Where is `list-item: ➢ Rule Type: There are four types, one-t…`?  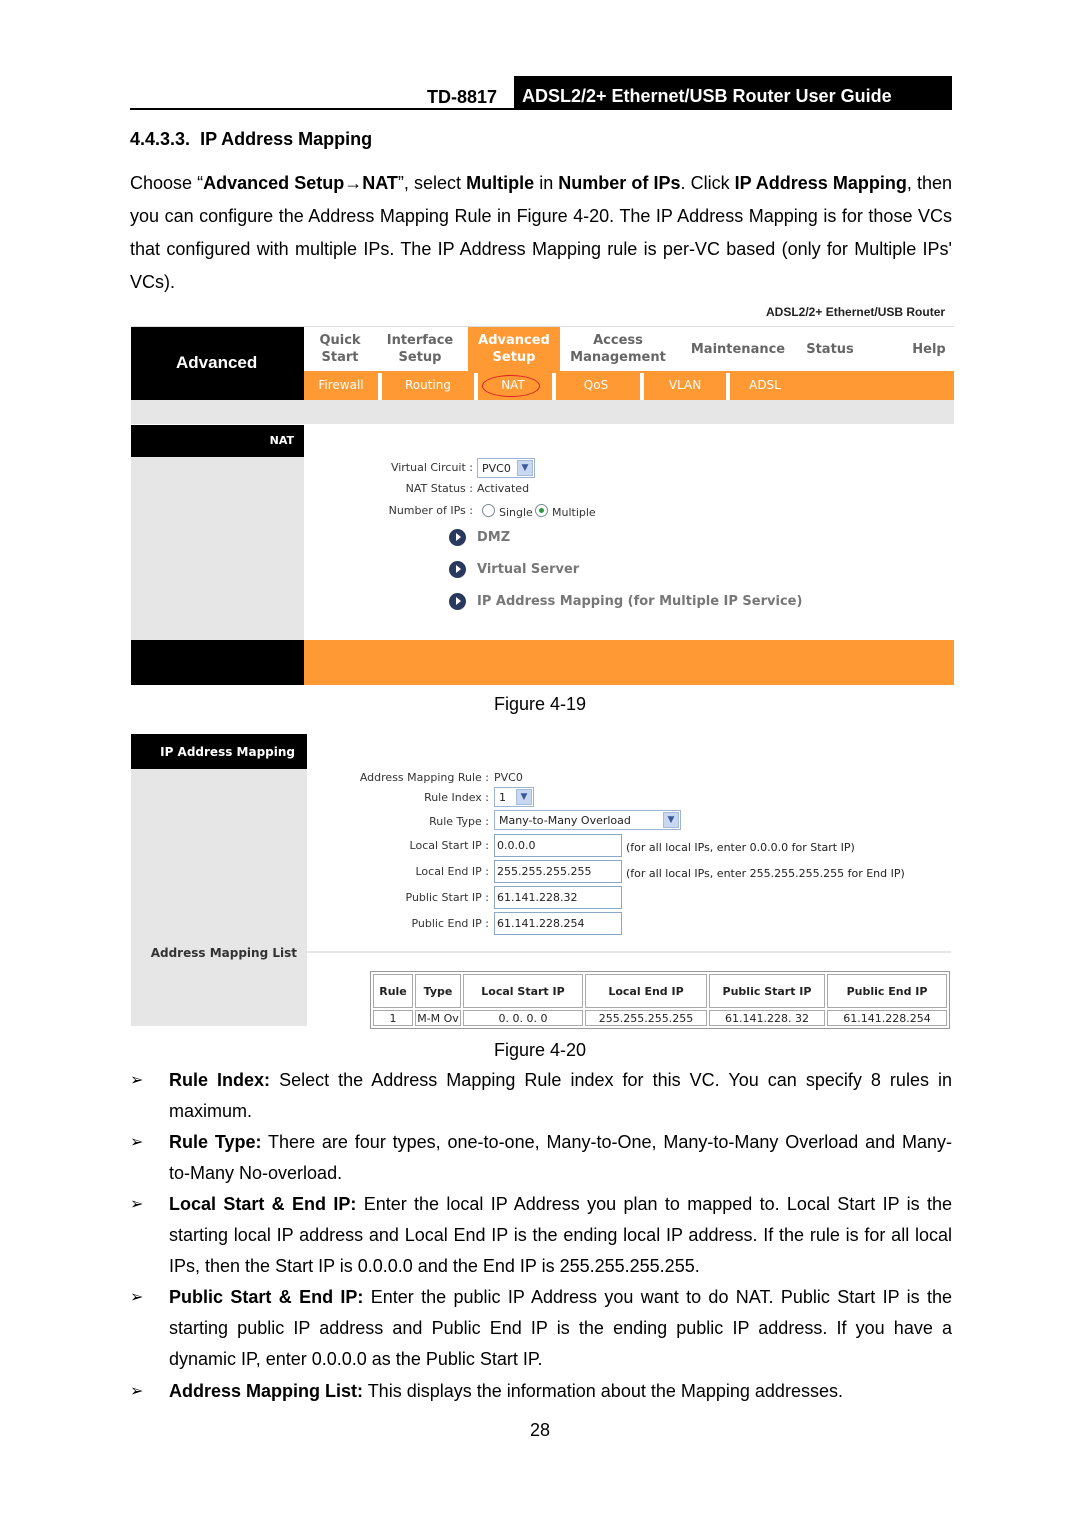
list-item: ➢ Rule Type: There are four types, one-t… is located at coordinates (541, 1158).